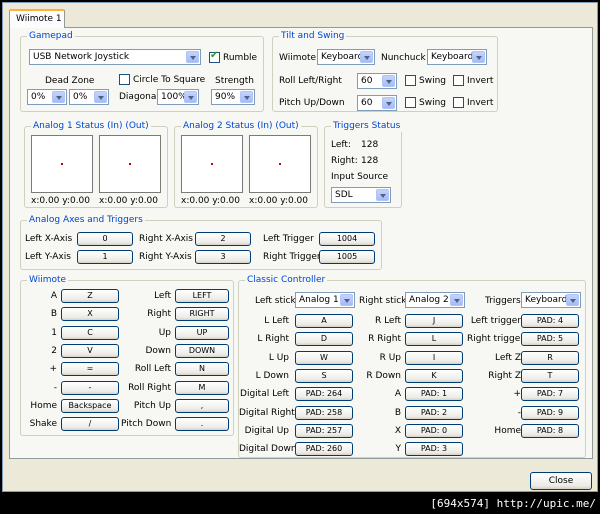 The height and width of the screenshot is (514, 600). What do you see at coordinates (202, 314) in the screenshot?
I see `wiimote-mapping-button: RIGHT` at bounding box center [202, 314].